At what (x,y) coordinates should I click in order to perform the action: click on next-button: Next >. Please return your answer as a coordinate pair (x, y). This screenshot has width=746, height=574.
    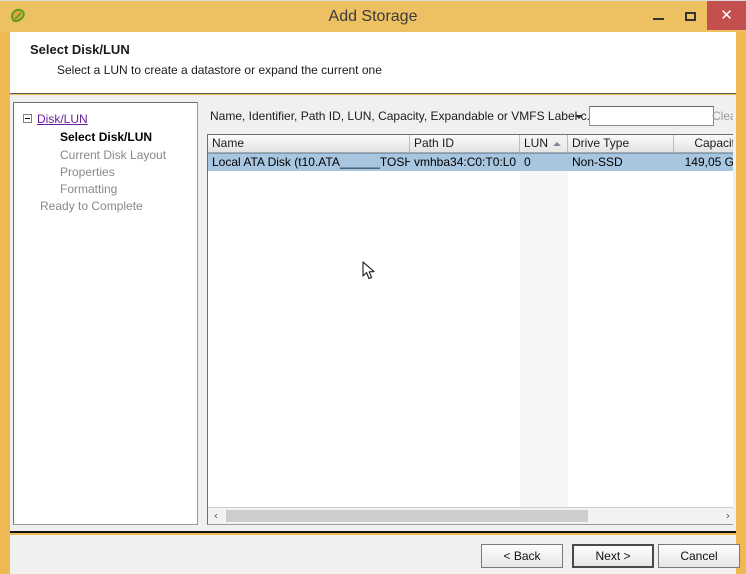
    Looking at the image, I should click on (613, 556).